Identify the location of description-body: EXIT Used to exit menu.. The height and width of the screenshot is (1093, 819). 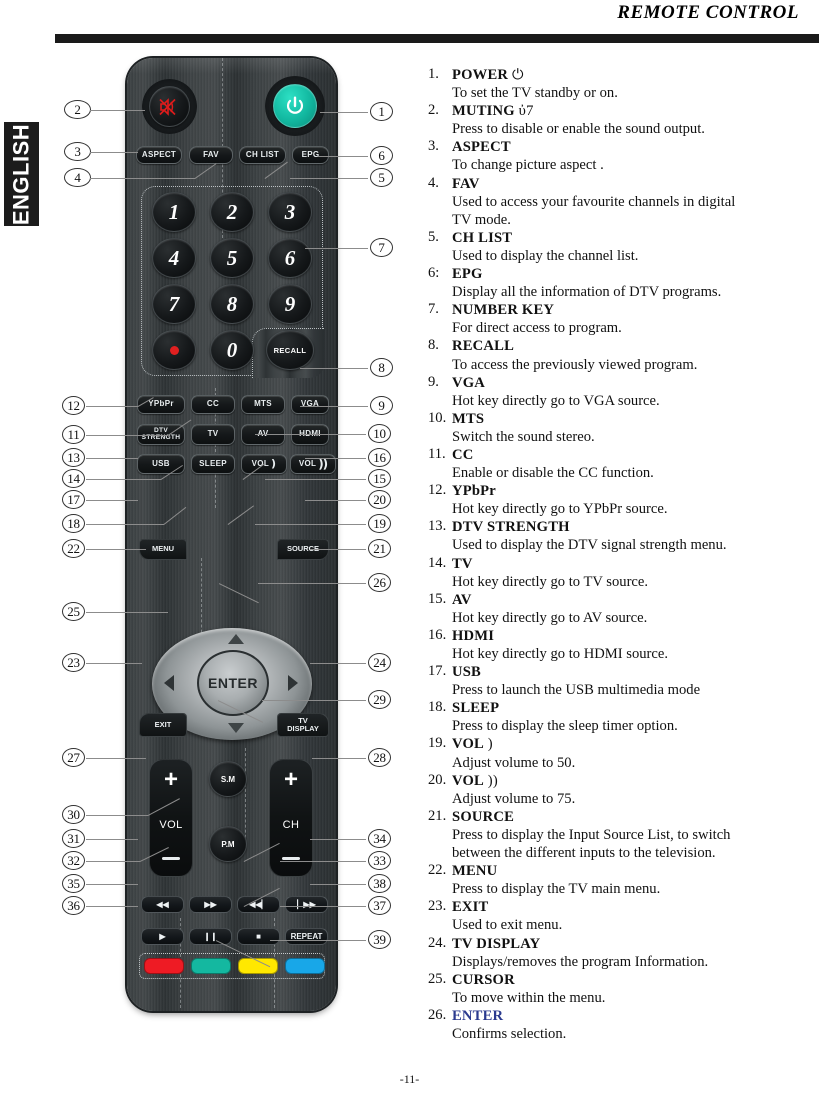
(635, 916).